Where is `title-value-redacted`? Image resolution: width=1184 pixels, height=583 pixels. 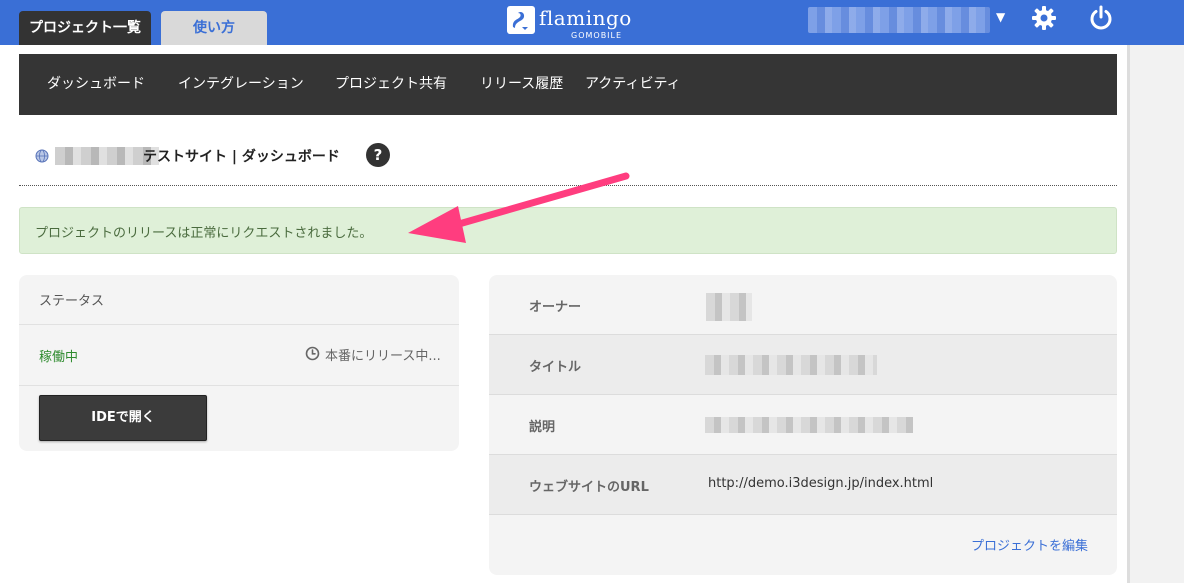 title-value-redacted is located at coordinates (791, 365).